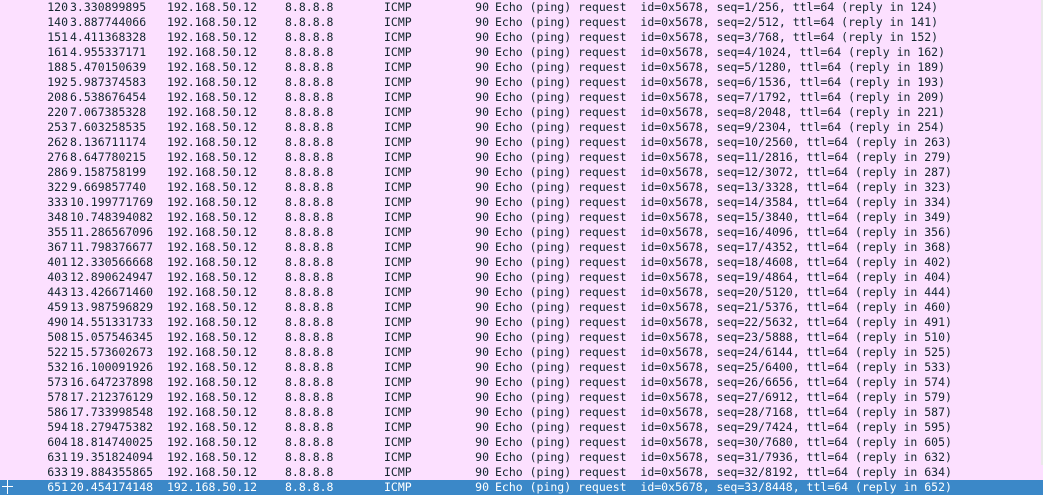 The width and height of the screenshot is (1043, 495). Describe the element at coordinates (57, 232) in the screenshot. I see `packet-number: 355` at that location.